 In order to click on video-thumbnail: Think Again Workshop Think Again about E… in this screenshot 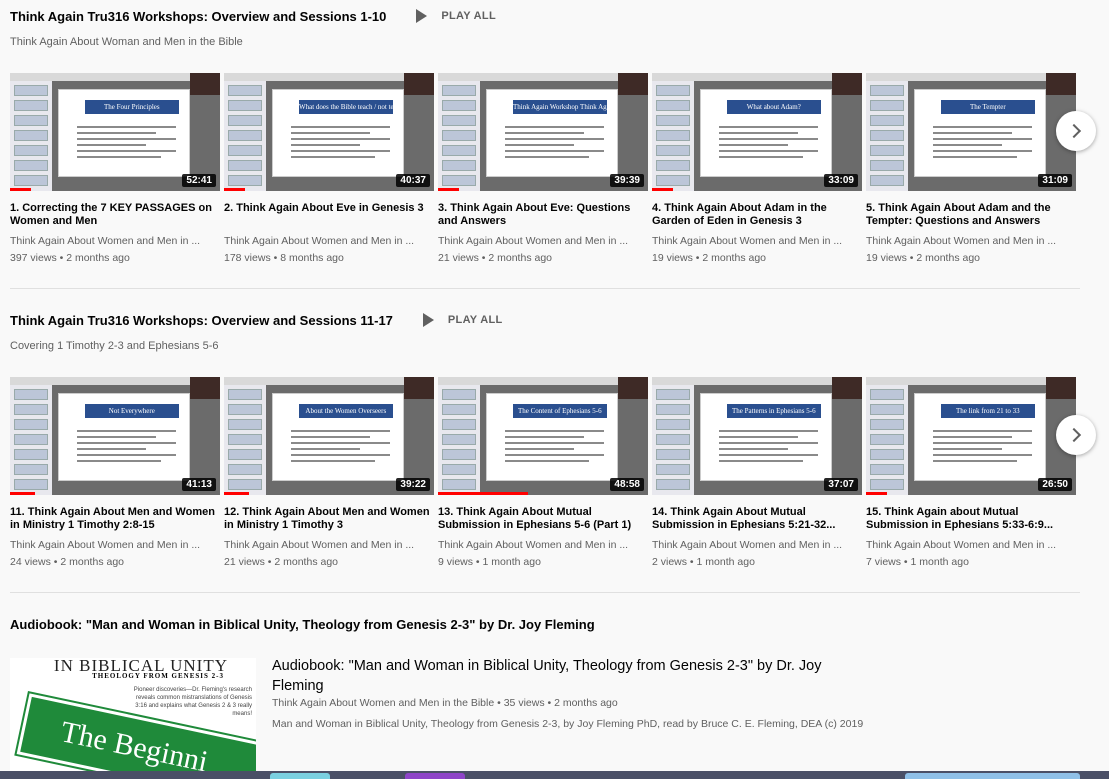, I will do `click(543, 132)`.